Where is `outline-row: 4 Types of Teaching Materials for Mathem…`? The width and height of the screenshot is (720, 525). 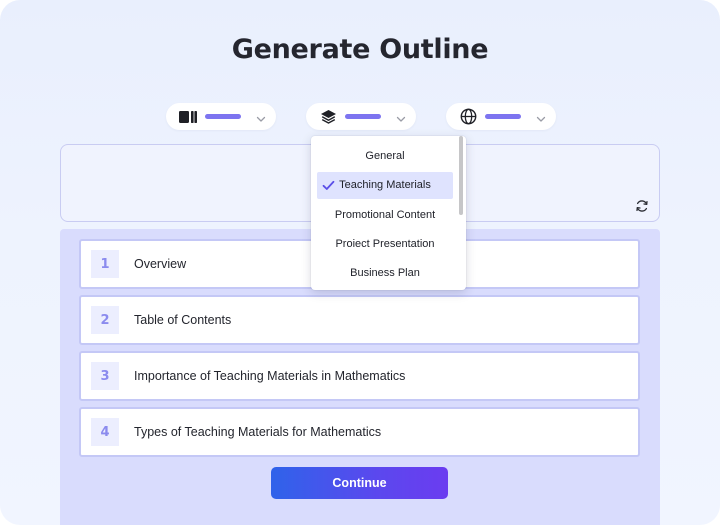
outline-row: 4 Types of Teaching Materials for Mathem… is located at coordinates (359, 432).